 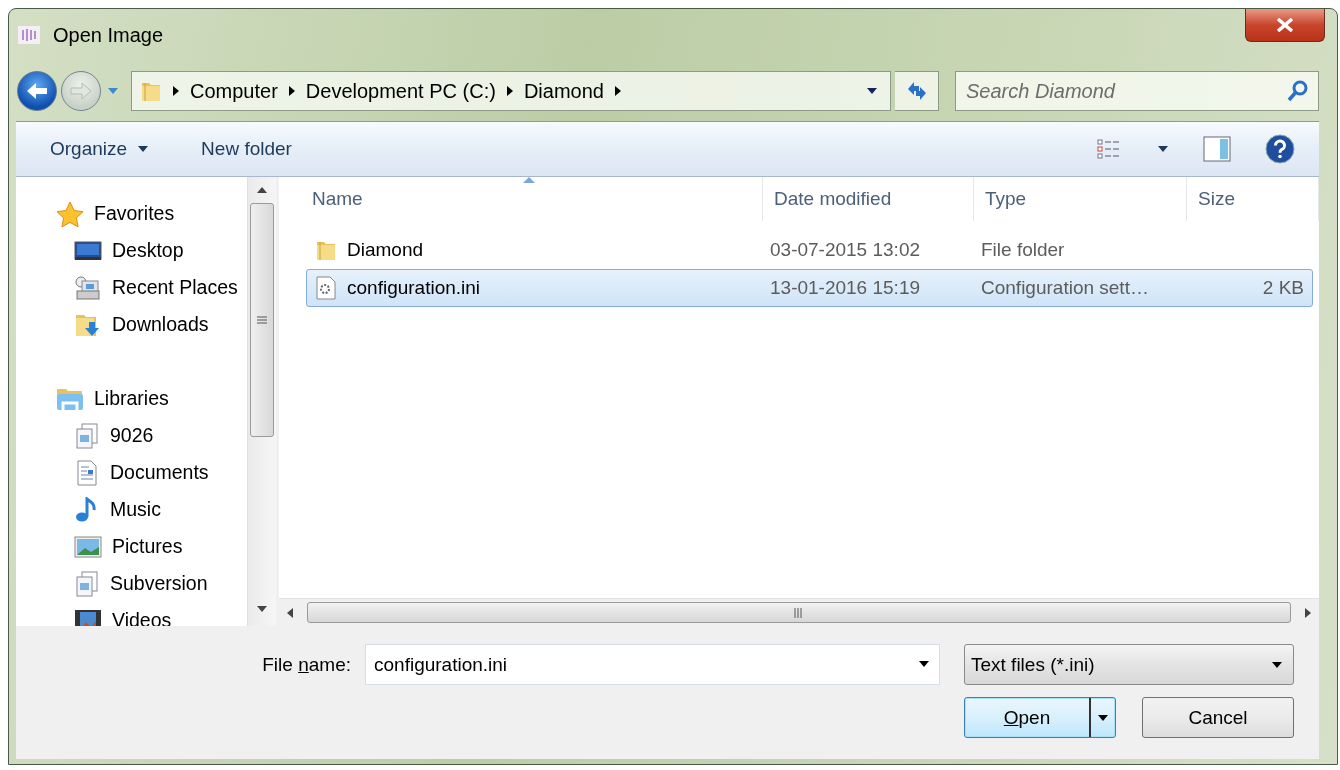 What do you see at coordinates (148, 250) in the screenshot?
I see `nav-item: Desktop` at bounding box center [148, 250].